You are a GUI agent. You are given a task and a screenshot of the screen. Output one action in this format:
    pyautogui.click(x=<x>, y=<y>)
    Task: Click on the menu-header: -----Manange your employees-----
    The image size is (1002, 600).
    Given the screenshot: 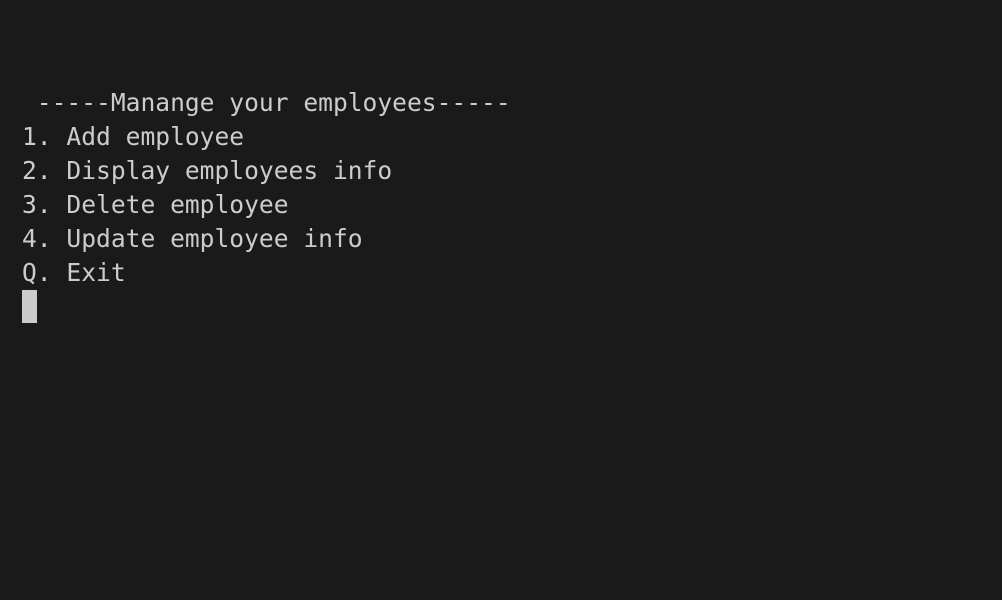 What is the action you would take?
    pyautogui.click(x=266, y=102)
    